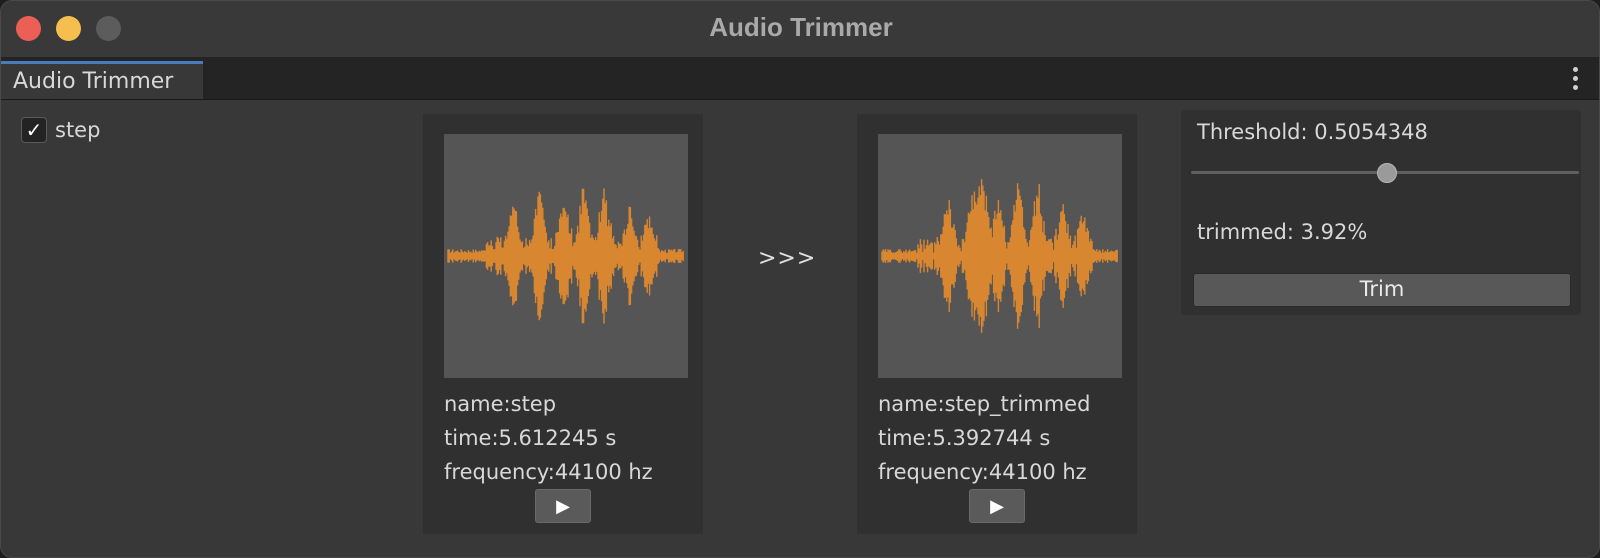  Describe the element at coordinates (800, 78) in the screenshot. I see `tab-bar: Audio Trimmer` at that location.